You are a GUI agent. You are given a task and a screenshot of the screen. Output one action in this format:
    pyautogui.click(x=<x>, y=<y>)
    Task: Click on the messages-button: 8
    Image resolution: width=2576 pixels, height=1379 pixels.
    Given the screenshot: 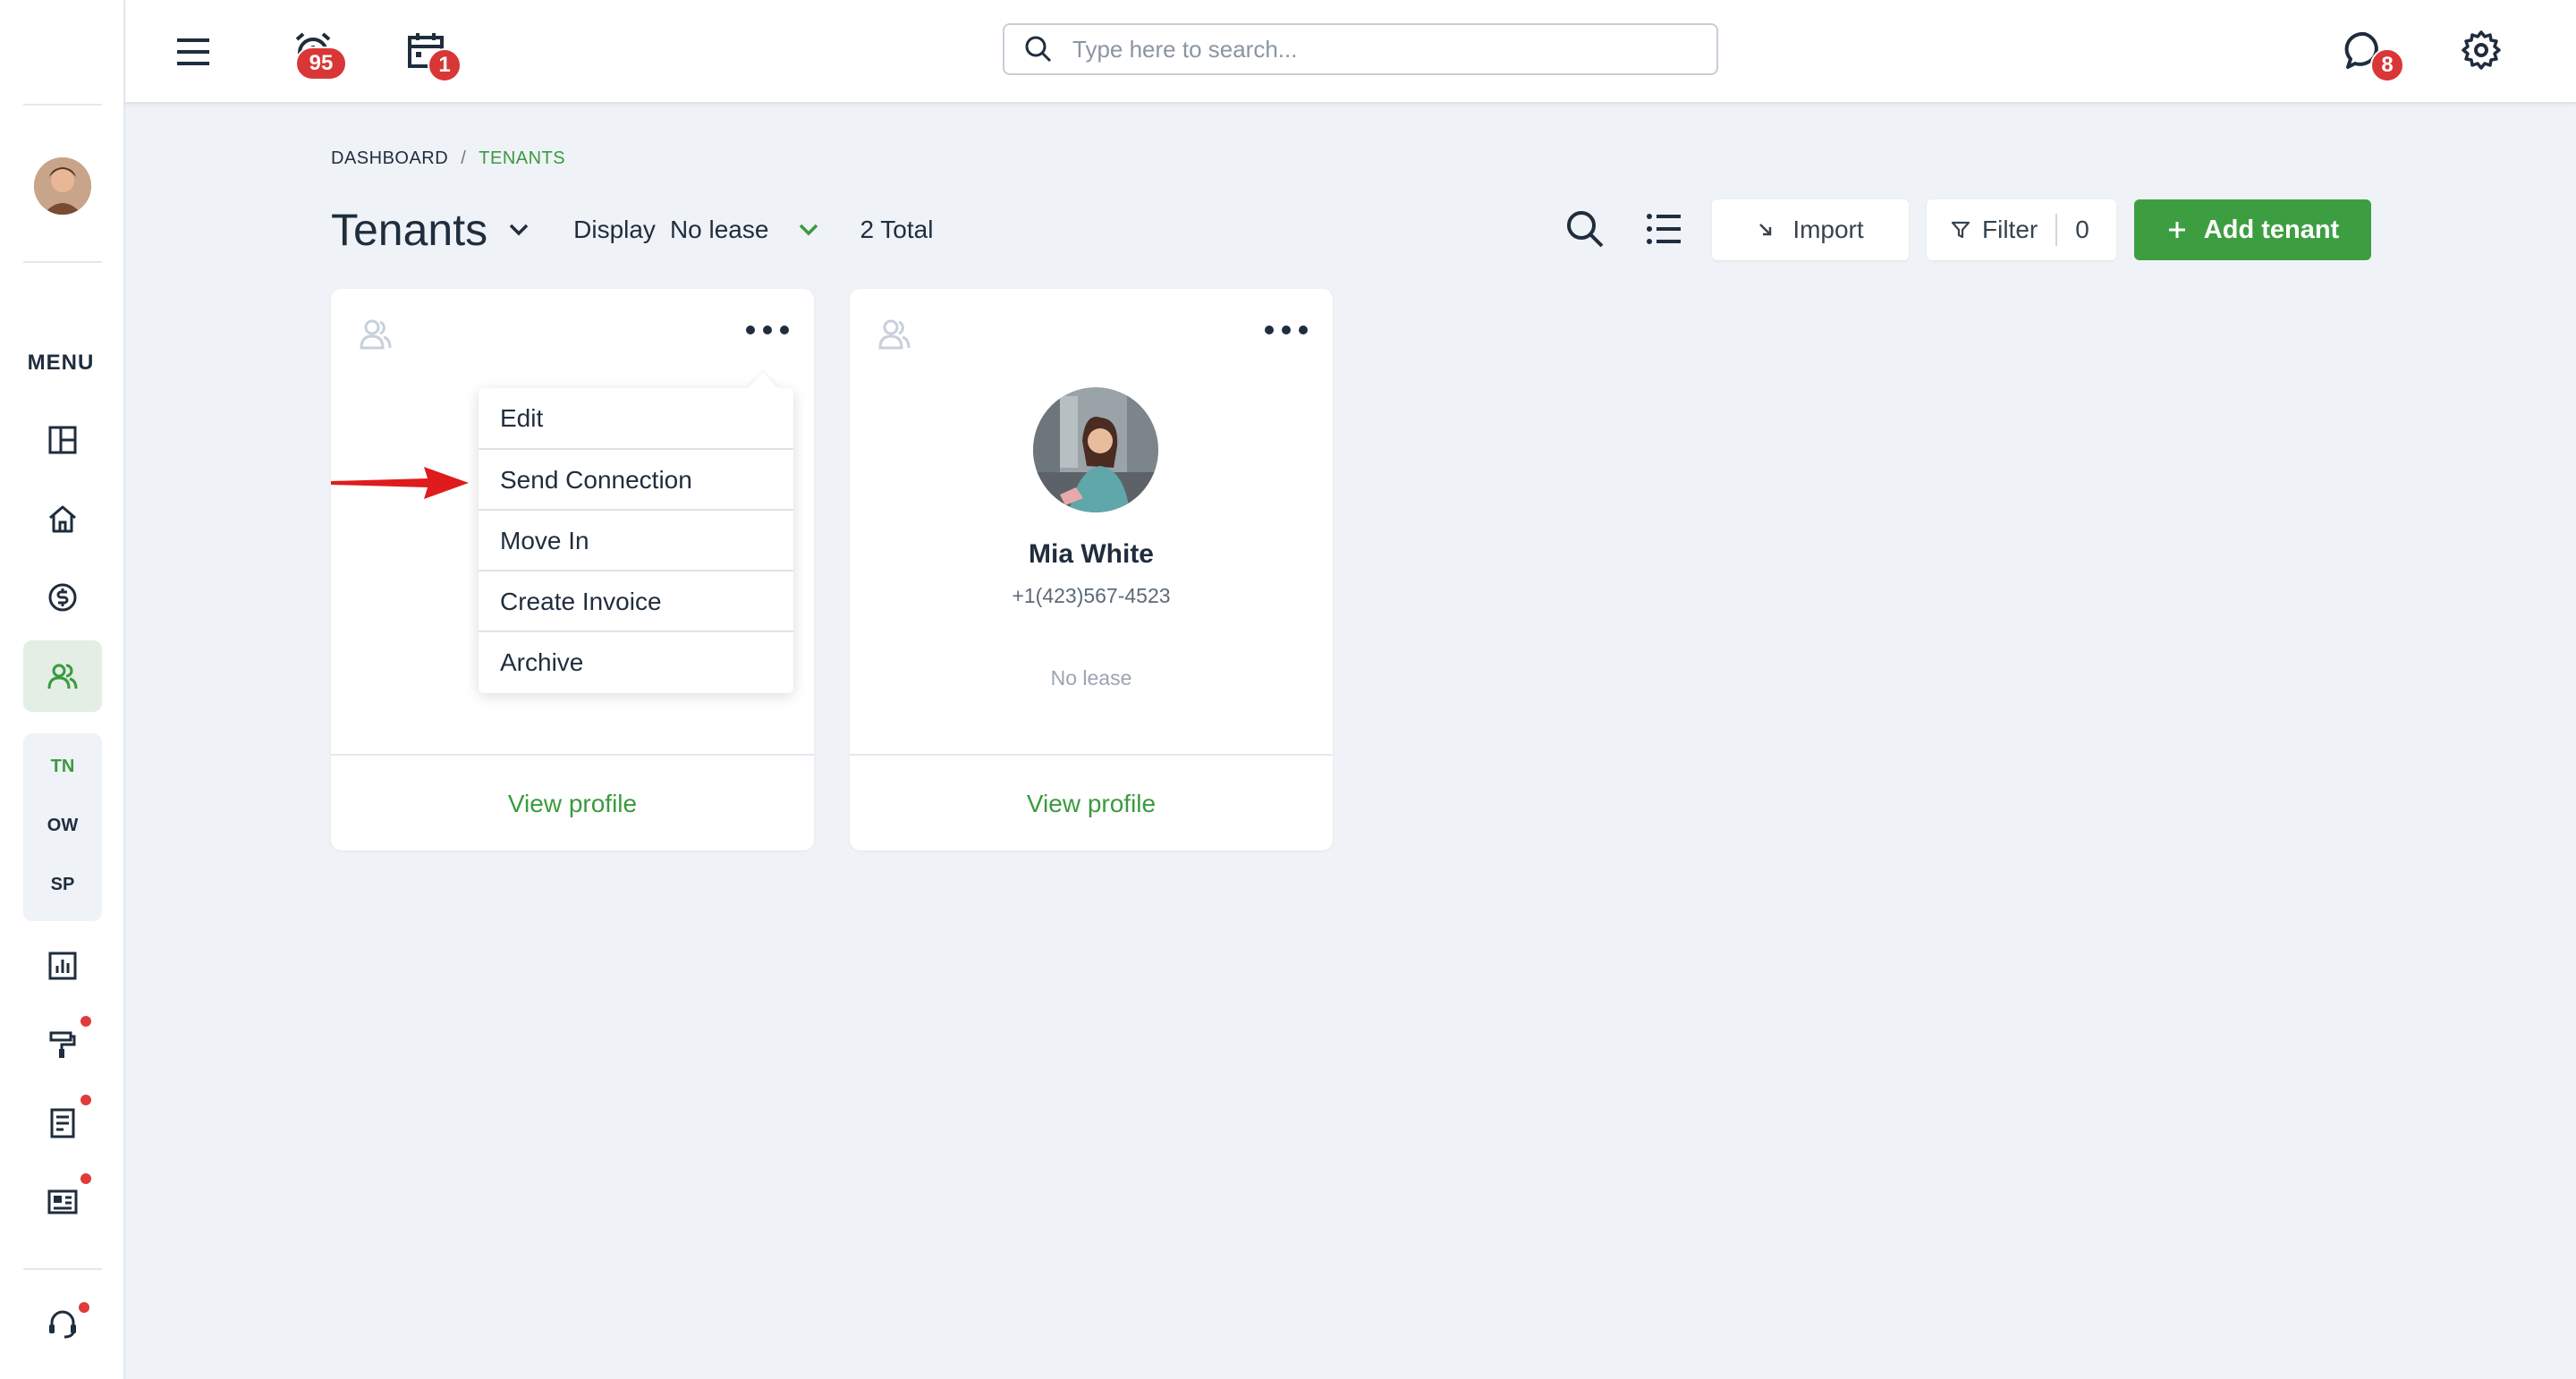 What is the action you would take?
    pyautogui.click(x=2371, y=52)
    